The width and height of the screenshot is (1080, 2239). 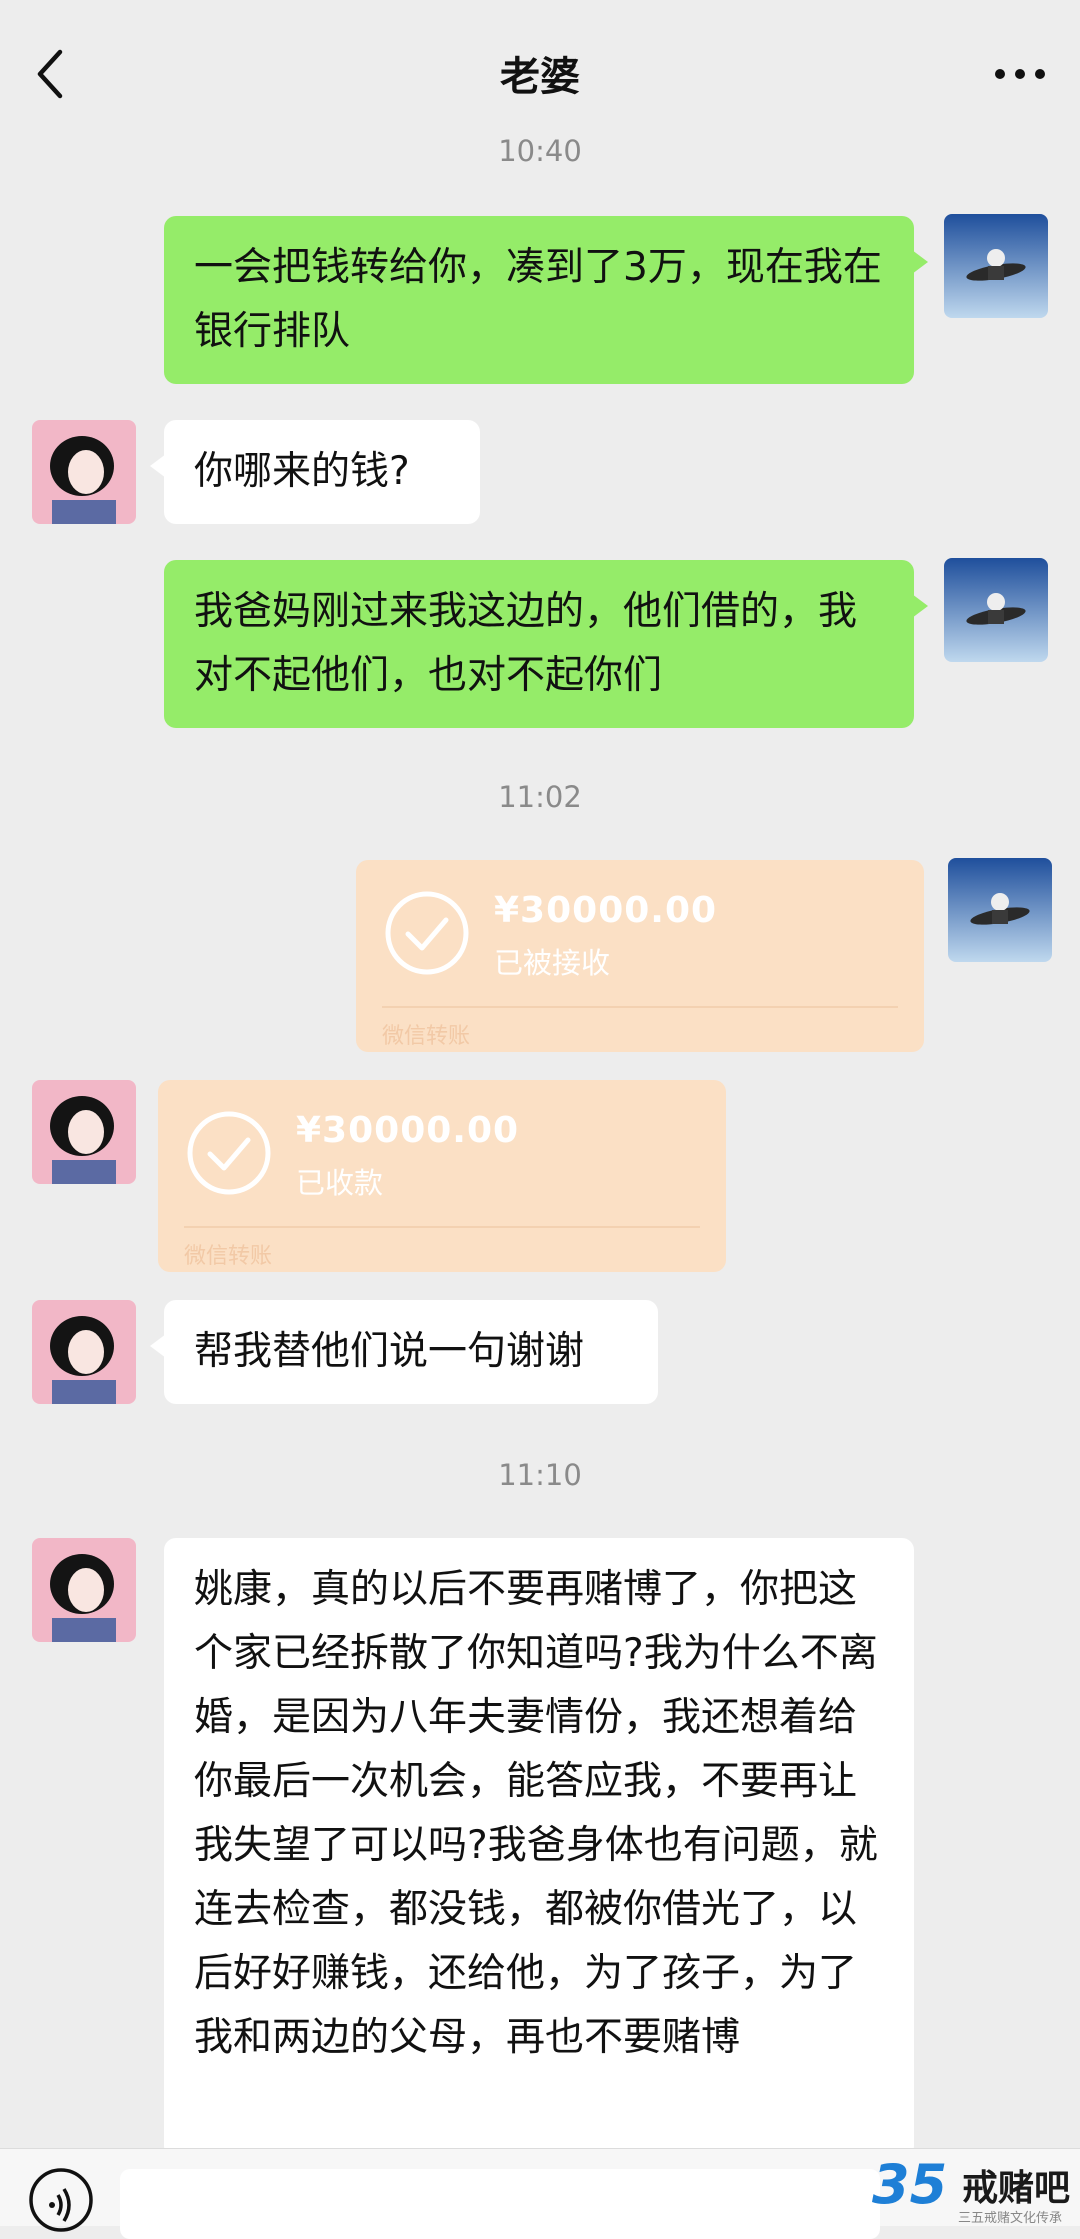 I want to click on watermark-text: 戒赌吧, so click(x=1016, y=2188).